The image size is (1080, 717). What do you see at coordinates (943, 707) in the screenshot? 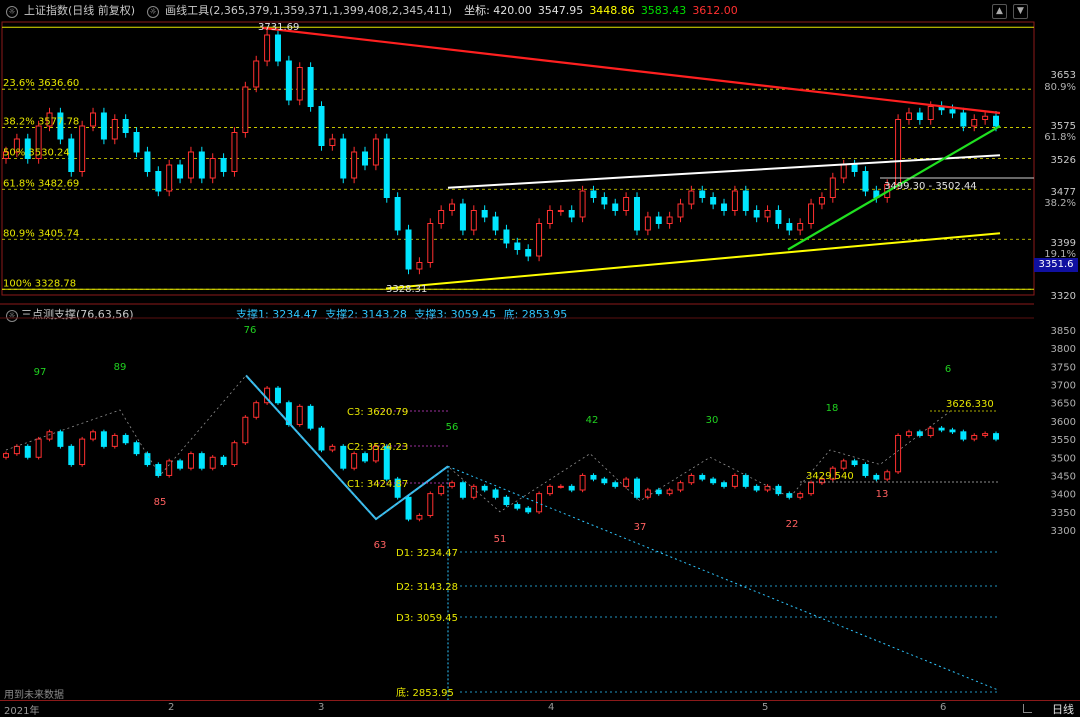
I see `date-tick: 6` at bounding box center [943, 707].